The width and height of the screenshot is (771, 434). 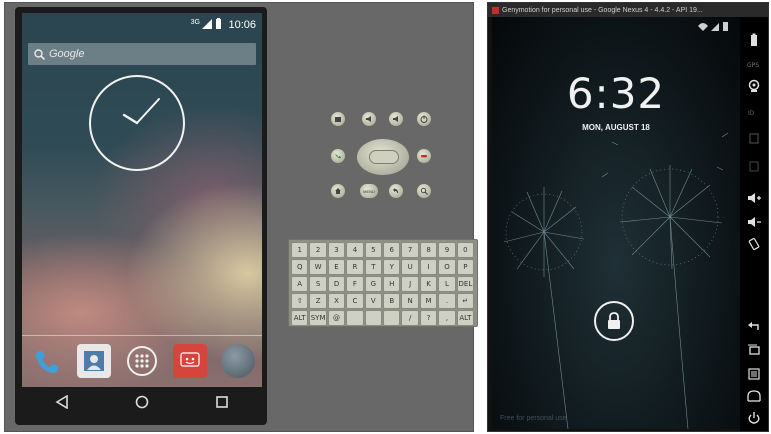 I want to click on back-control-icon, so click(x=396, y=191).